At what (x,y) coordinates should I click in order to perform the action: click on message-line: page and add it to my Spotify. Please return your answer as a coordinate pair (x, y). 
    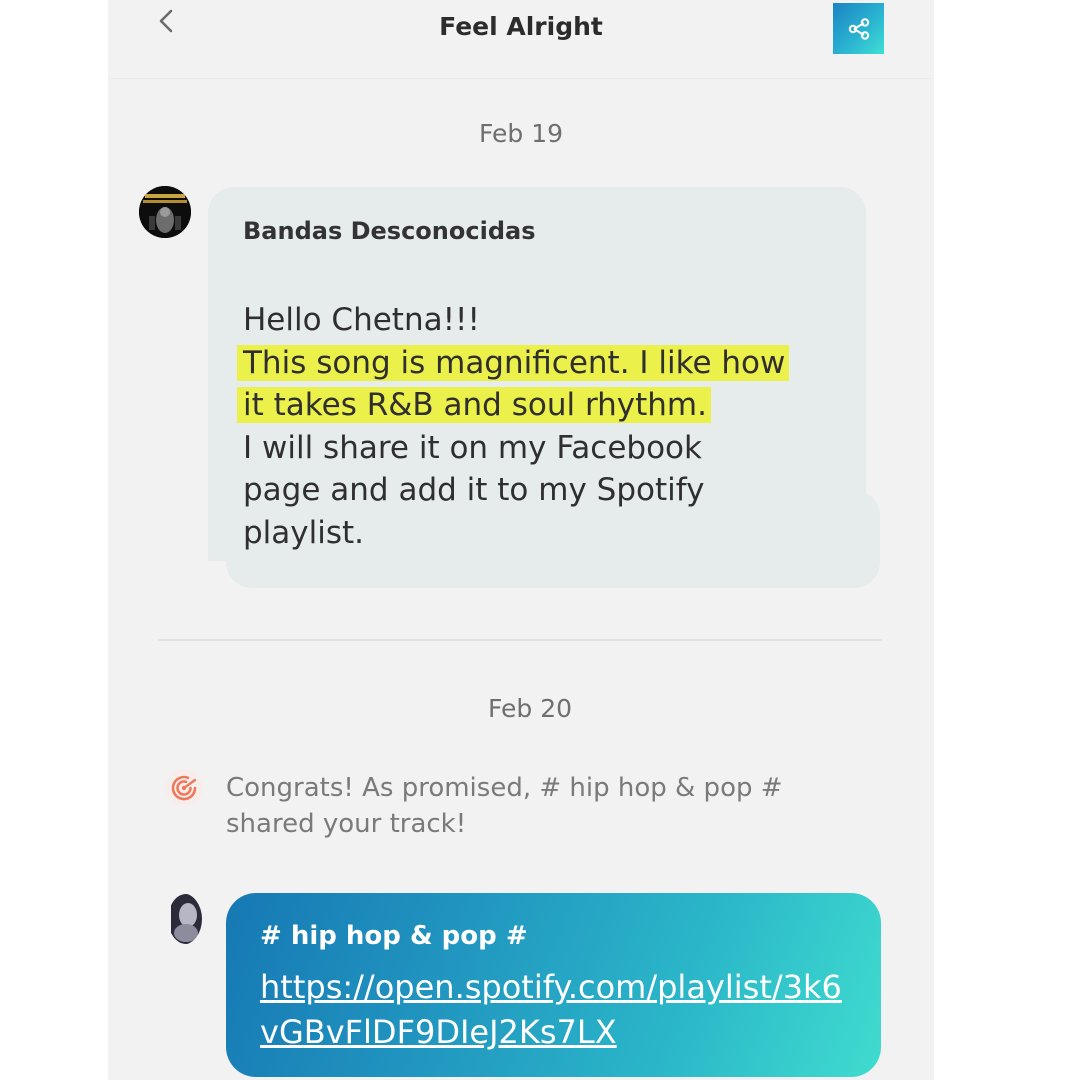
    Looking at the image, I should click on (474, 490).